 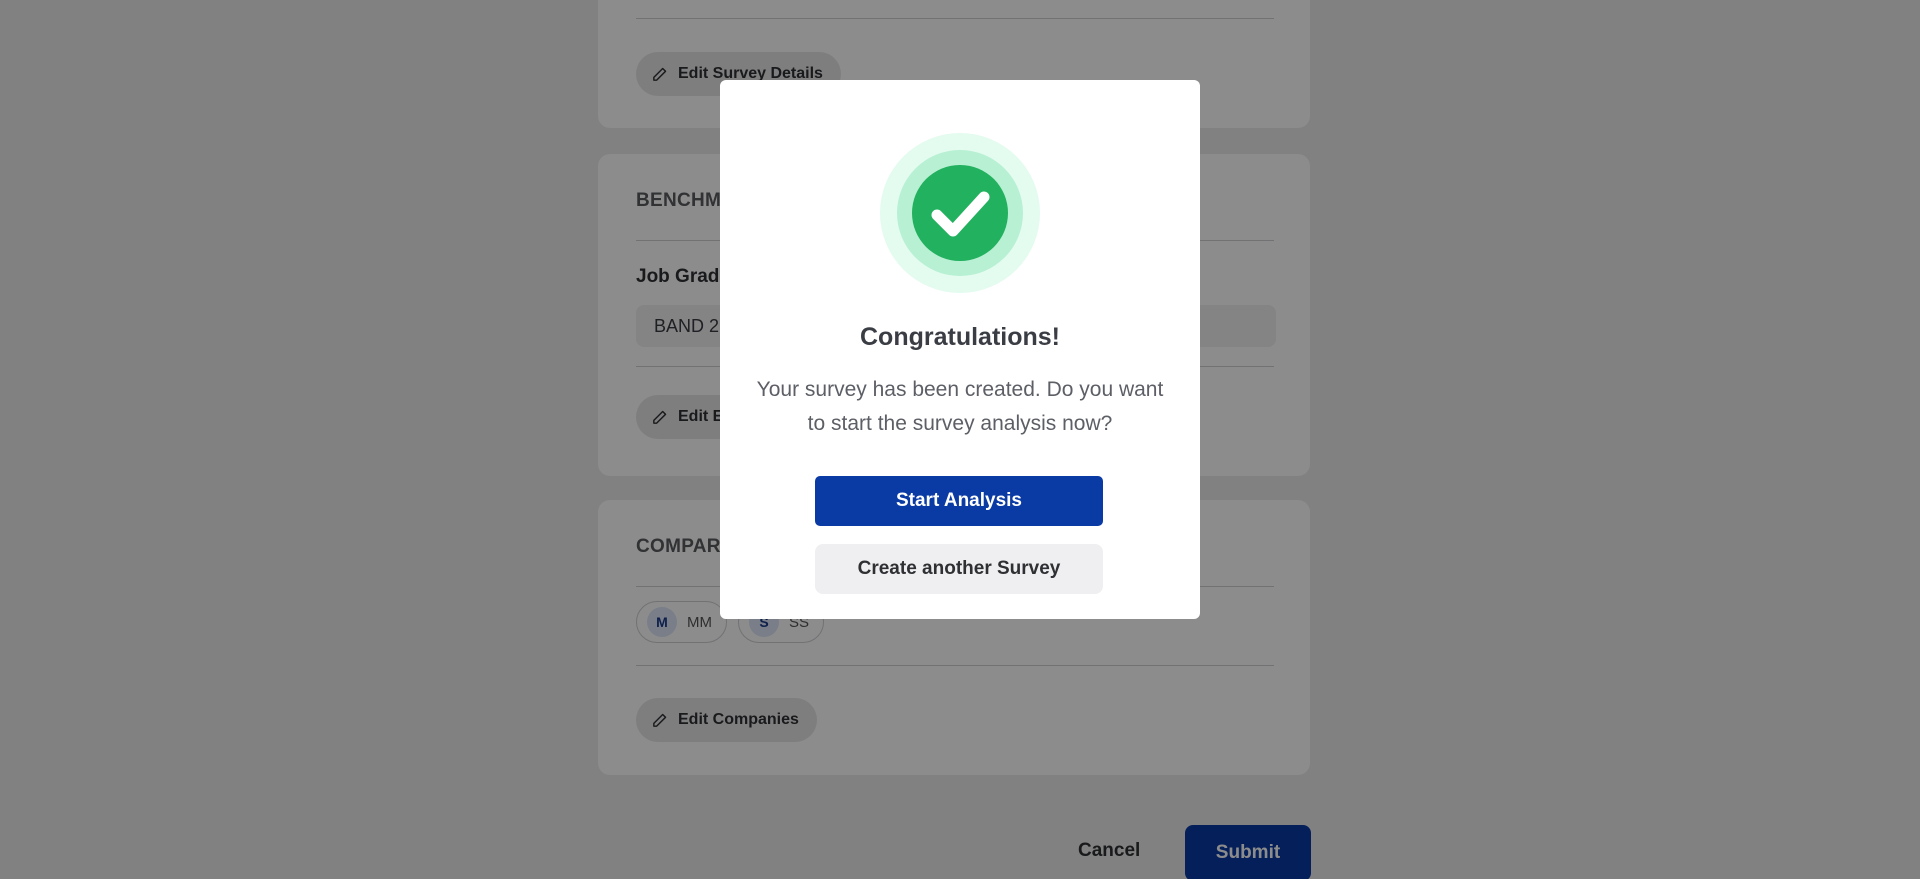 I want to click on start-analysis-button: Start Analysis, so click(x=959, y=501).